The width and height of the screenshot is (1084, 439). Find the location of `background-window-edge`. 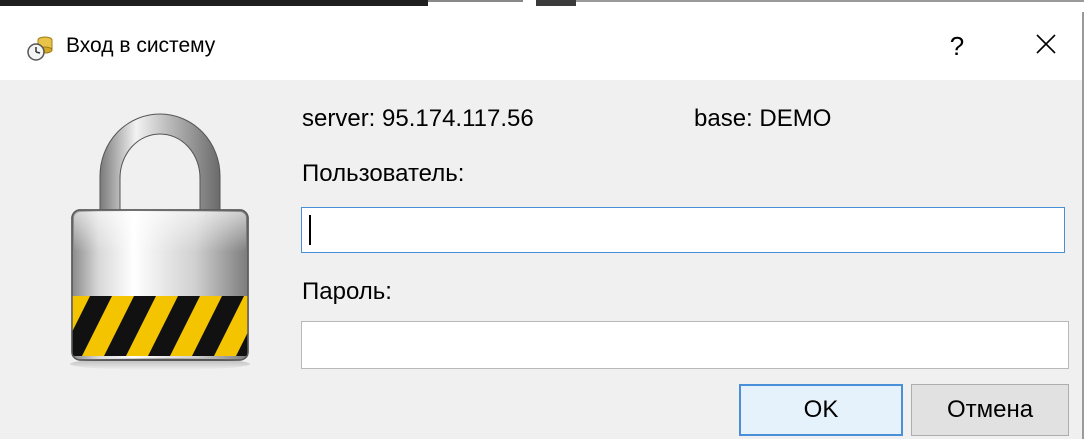

background-window-edge is located at coordinates (542, 6).